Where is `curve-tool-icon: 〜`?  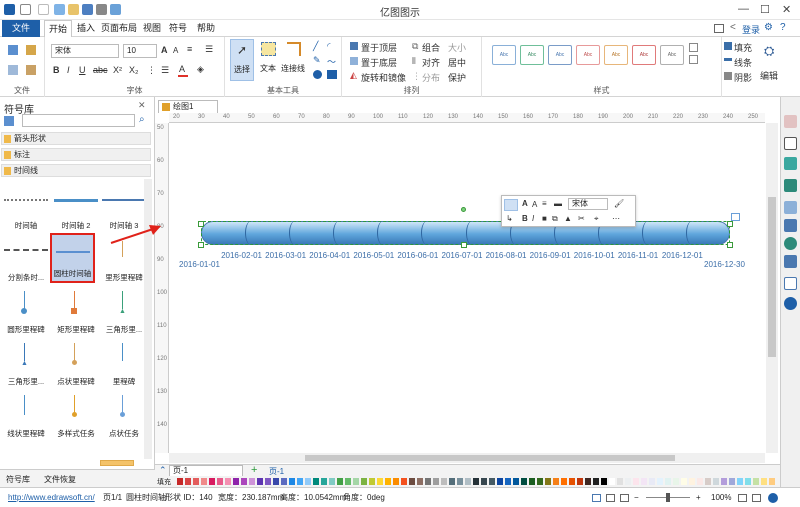 curve-tool-icon: 〜 is located at coordinates (331, 61).